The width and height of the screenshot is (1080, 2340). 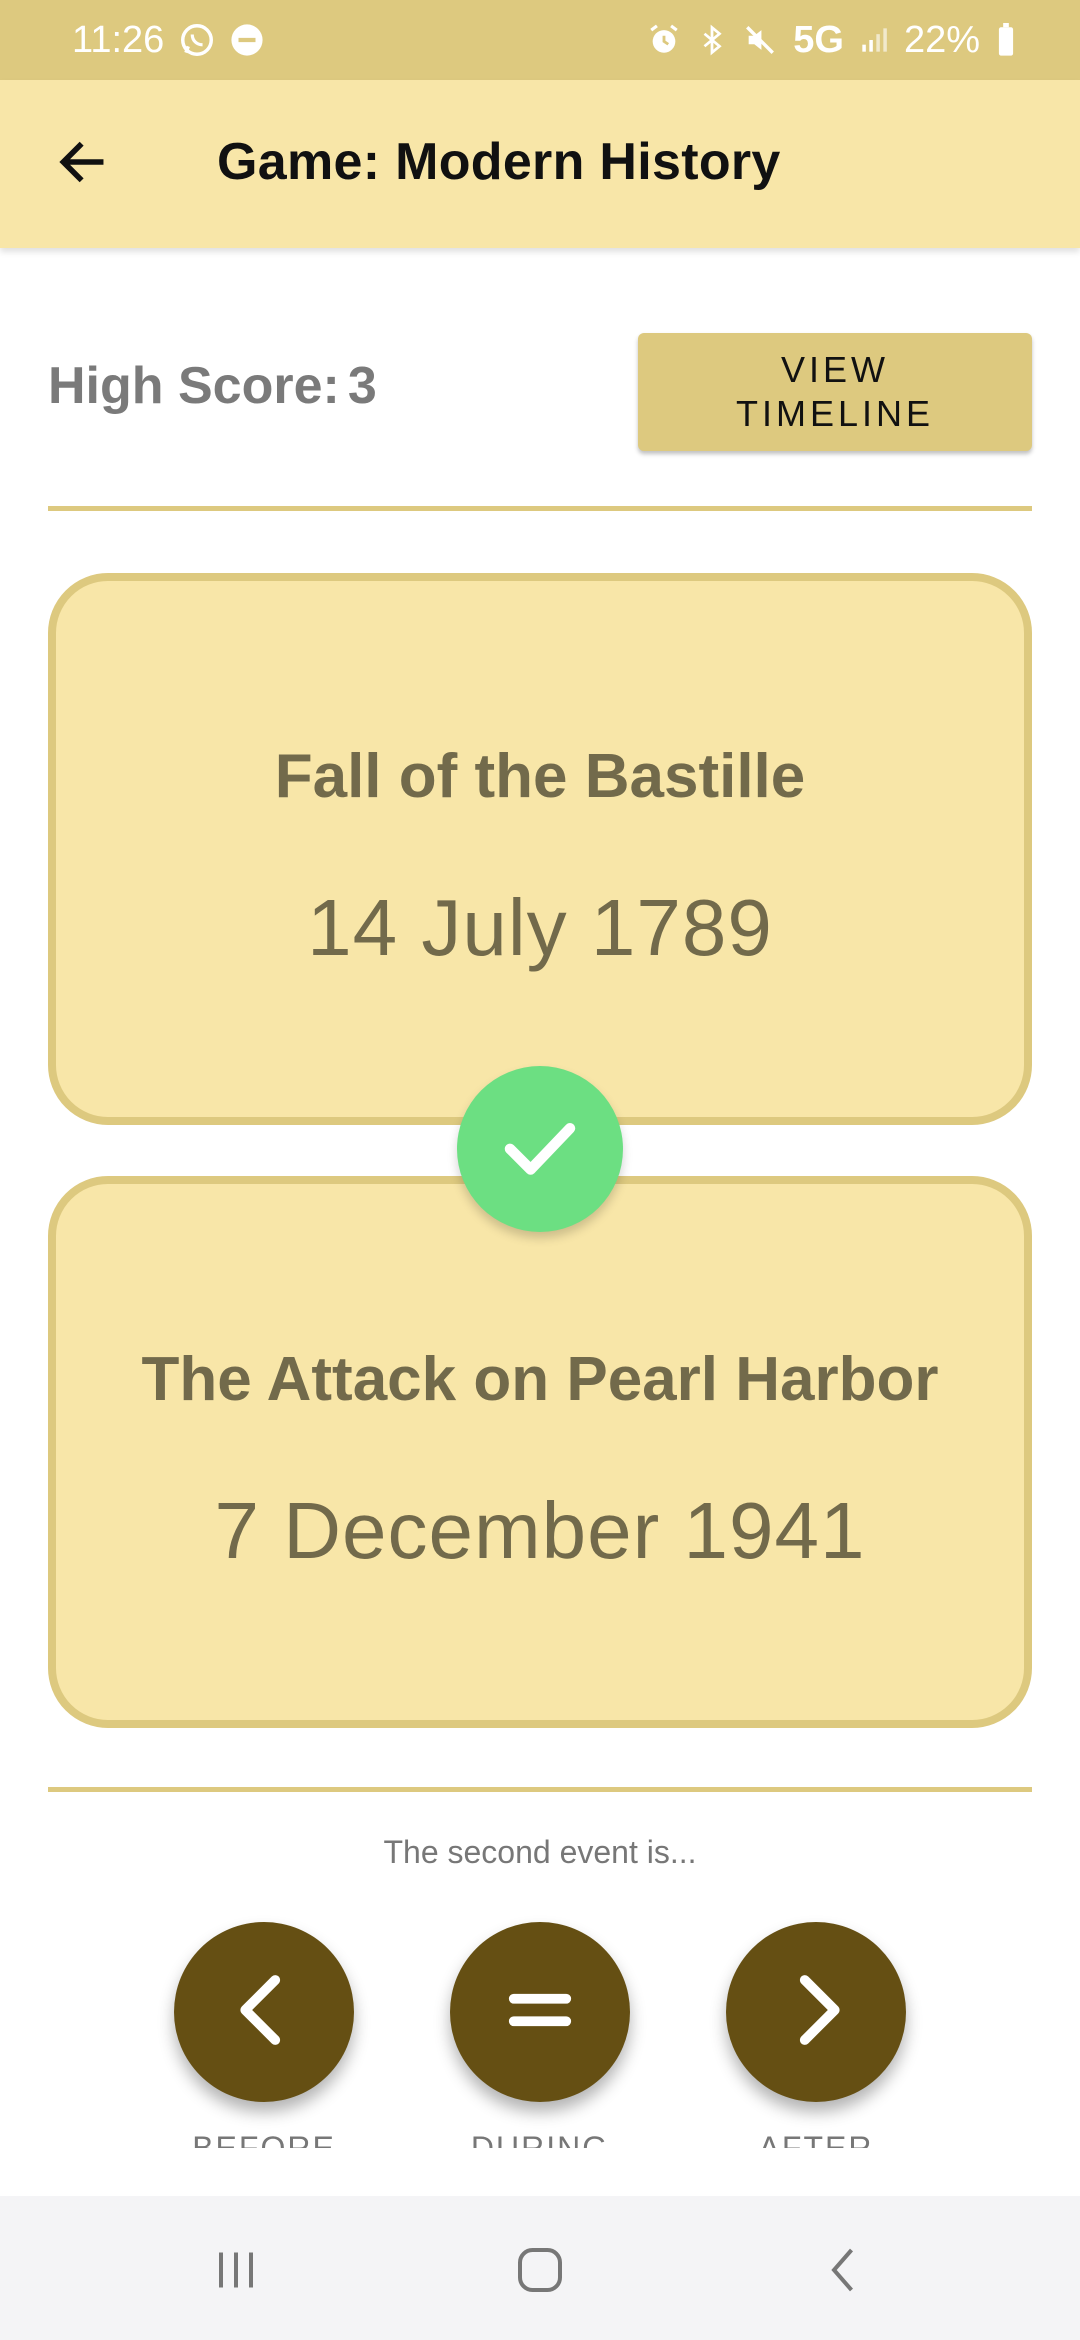 What do you see at coordinates (1006, 40) in the screenshot?
I see `battery-icon` at bounding box center [1006, 40].